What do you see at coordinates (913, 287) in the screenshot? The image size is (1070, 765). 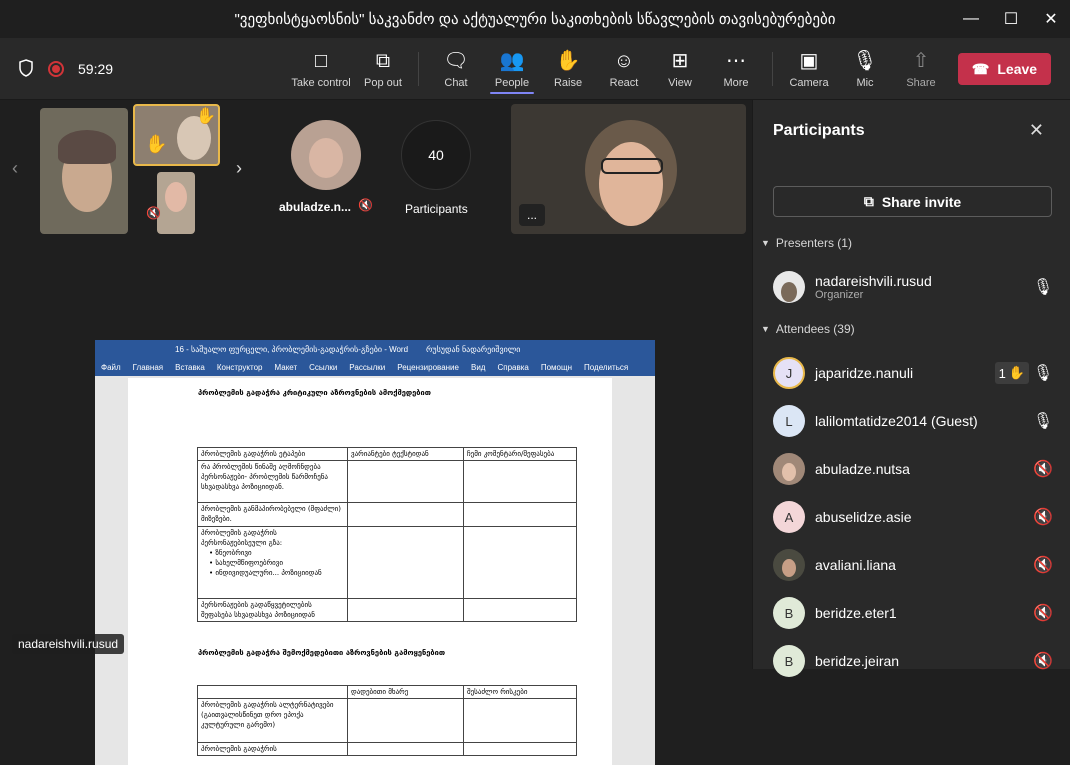 I see `participant-row: nadareishvili.rusud Organizer 🎙` at bounding box center [913, 287].